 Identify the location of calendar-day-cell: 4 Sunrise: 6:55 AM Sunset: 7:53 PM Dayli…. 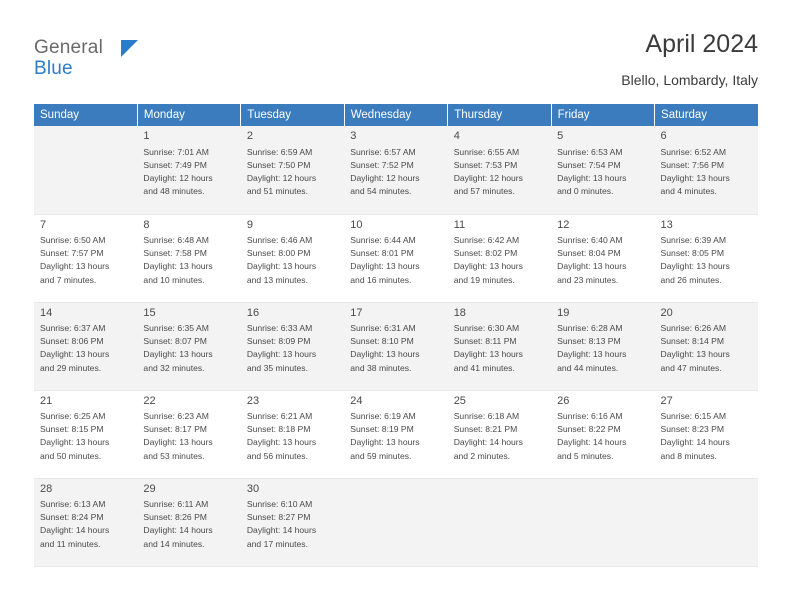
(499, 170).